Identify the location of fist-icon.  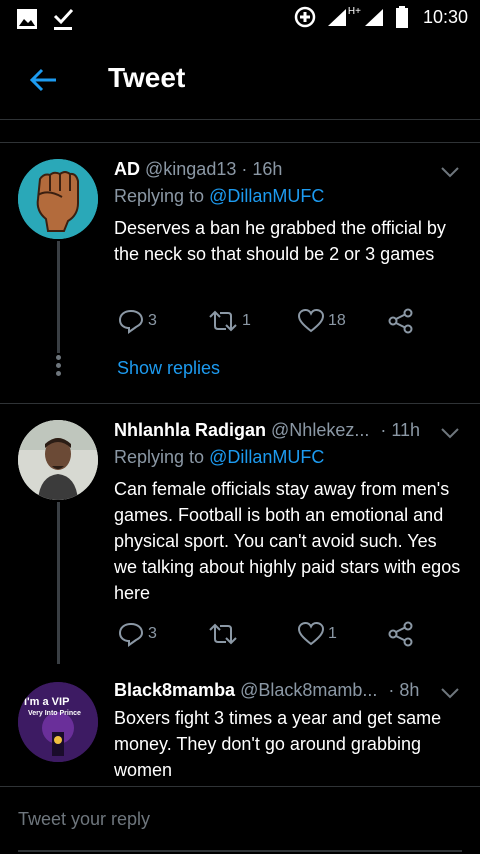
(58, 199).